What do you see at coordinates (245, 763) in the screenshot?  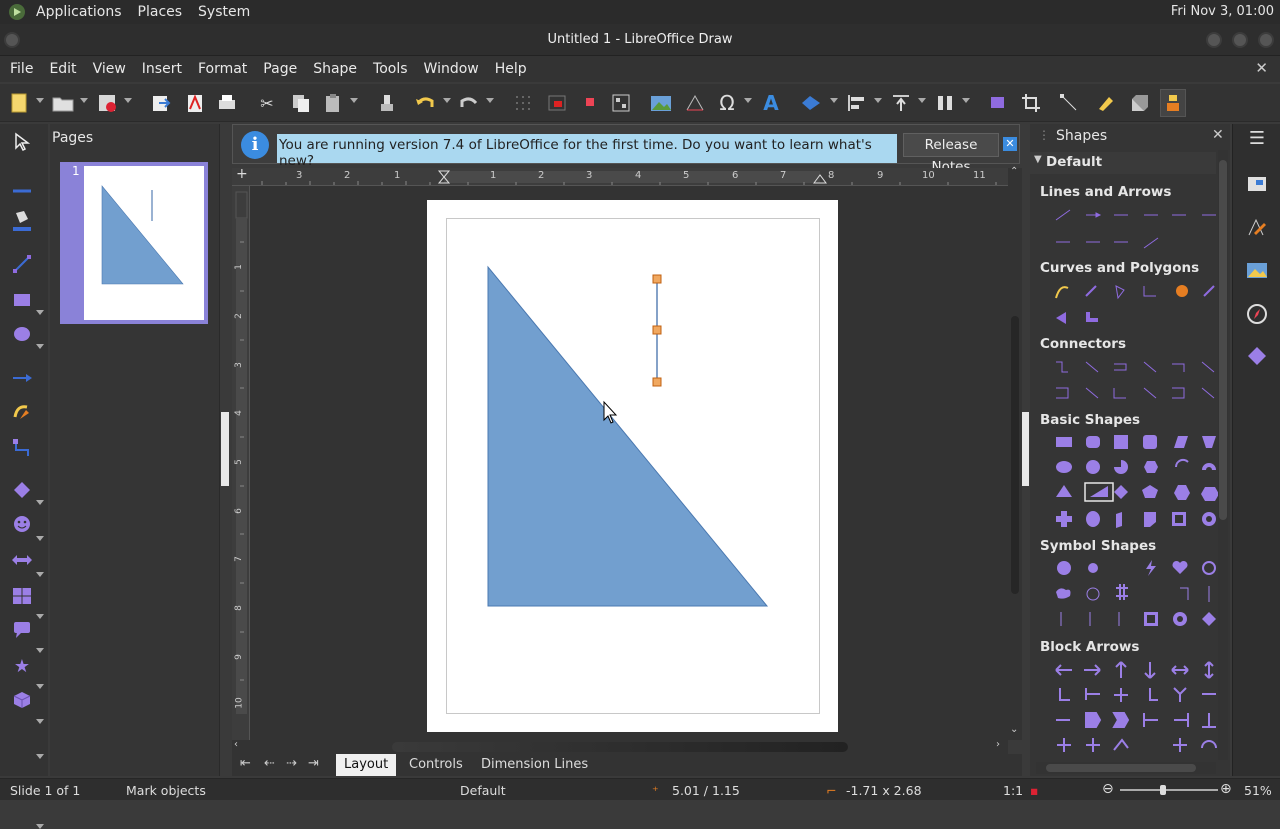 I see `first-page-icon: ⇤` at bounding box center [245, 763].